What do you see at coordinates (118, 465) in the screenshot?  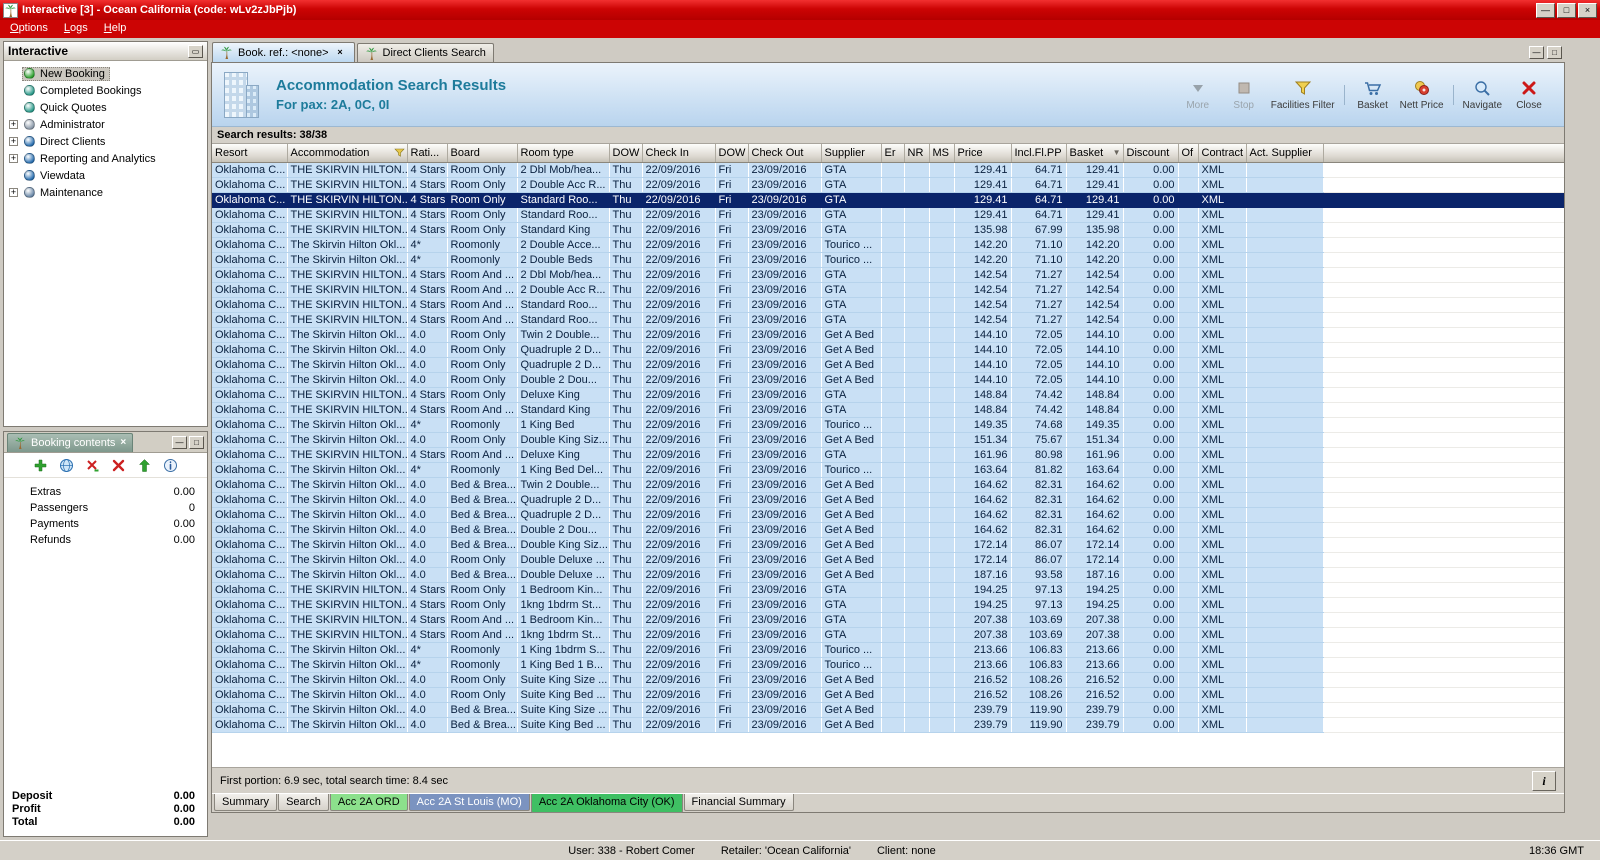 I see `delete-icon` at bounding box center [118, 465].